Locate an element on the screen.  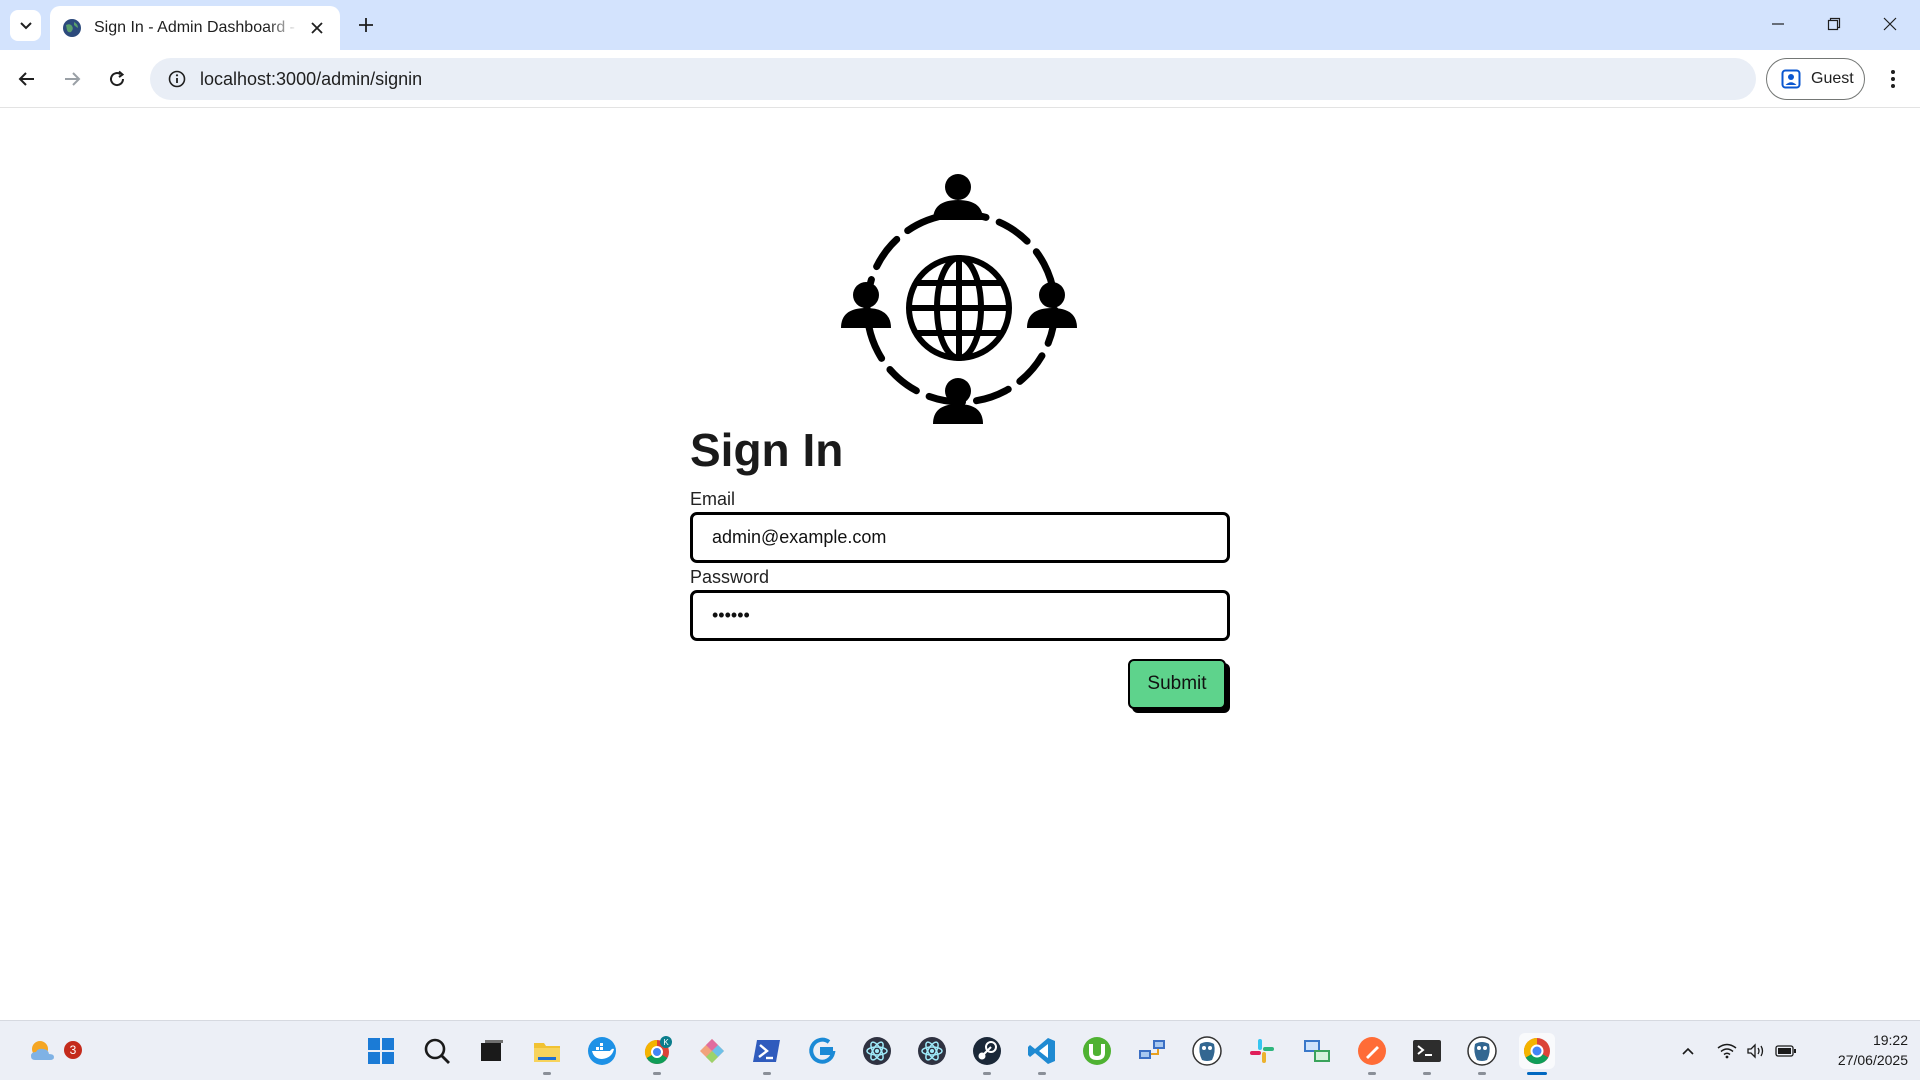
reload-icon is located at coordinates (117, 78).